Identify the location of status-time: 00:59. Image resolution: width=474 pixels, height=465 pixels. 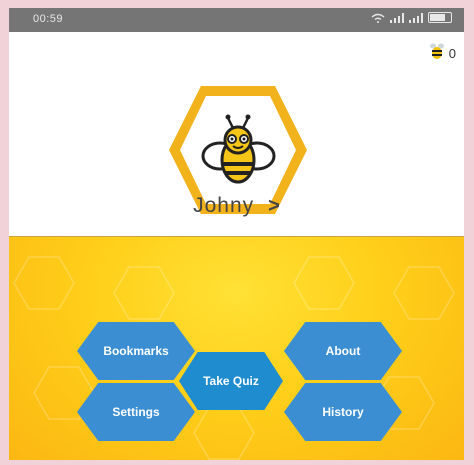
(48, 19).